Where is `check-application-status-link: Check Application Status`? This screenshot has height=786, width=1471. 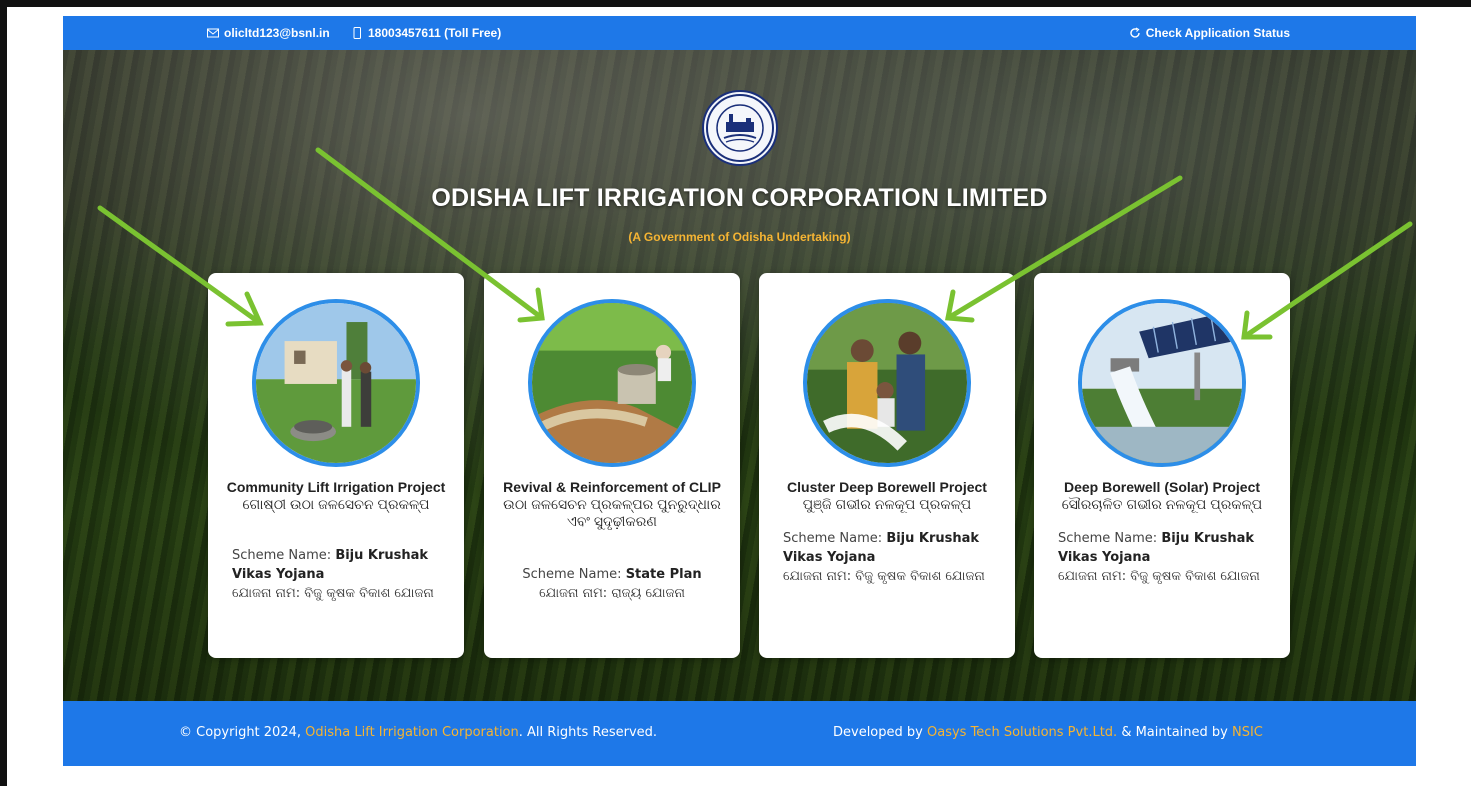
check-application-status-link: Check Application Status is located at coordinates (1209, 33).